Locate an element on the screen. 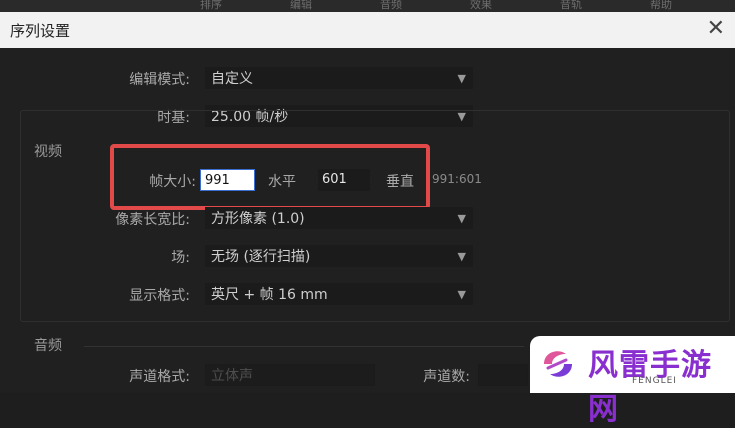 Image resolution: width=735 pixels, height=428 pixels. fenglei-logo-icon is located at coordinates (558, 364).